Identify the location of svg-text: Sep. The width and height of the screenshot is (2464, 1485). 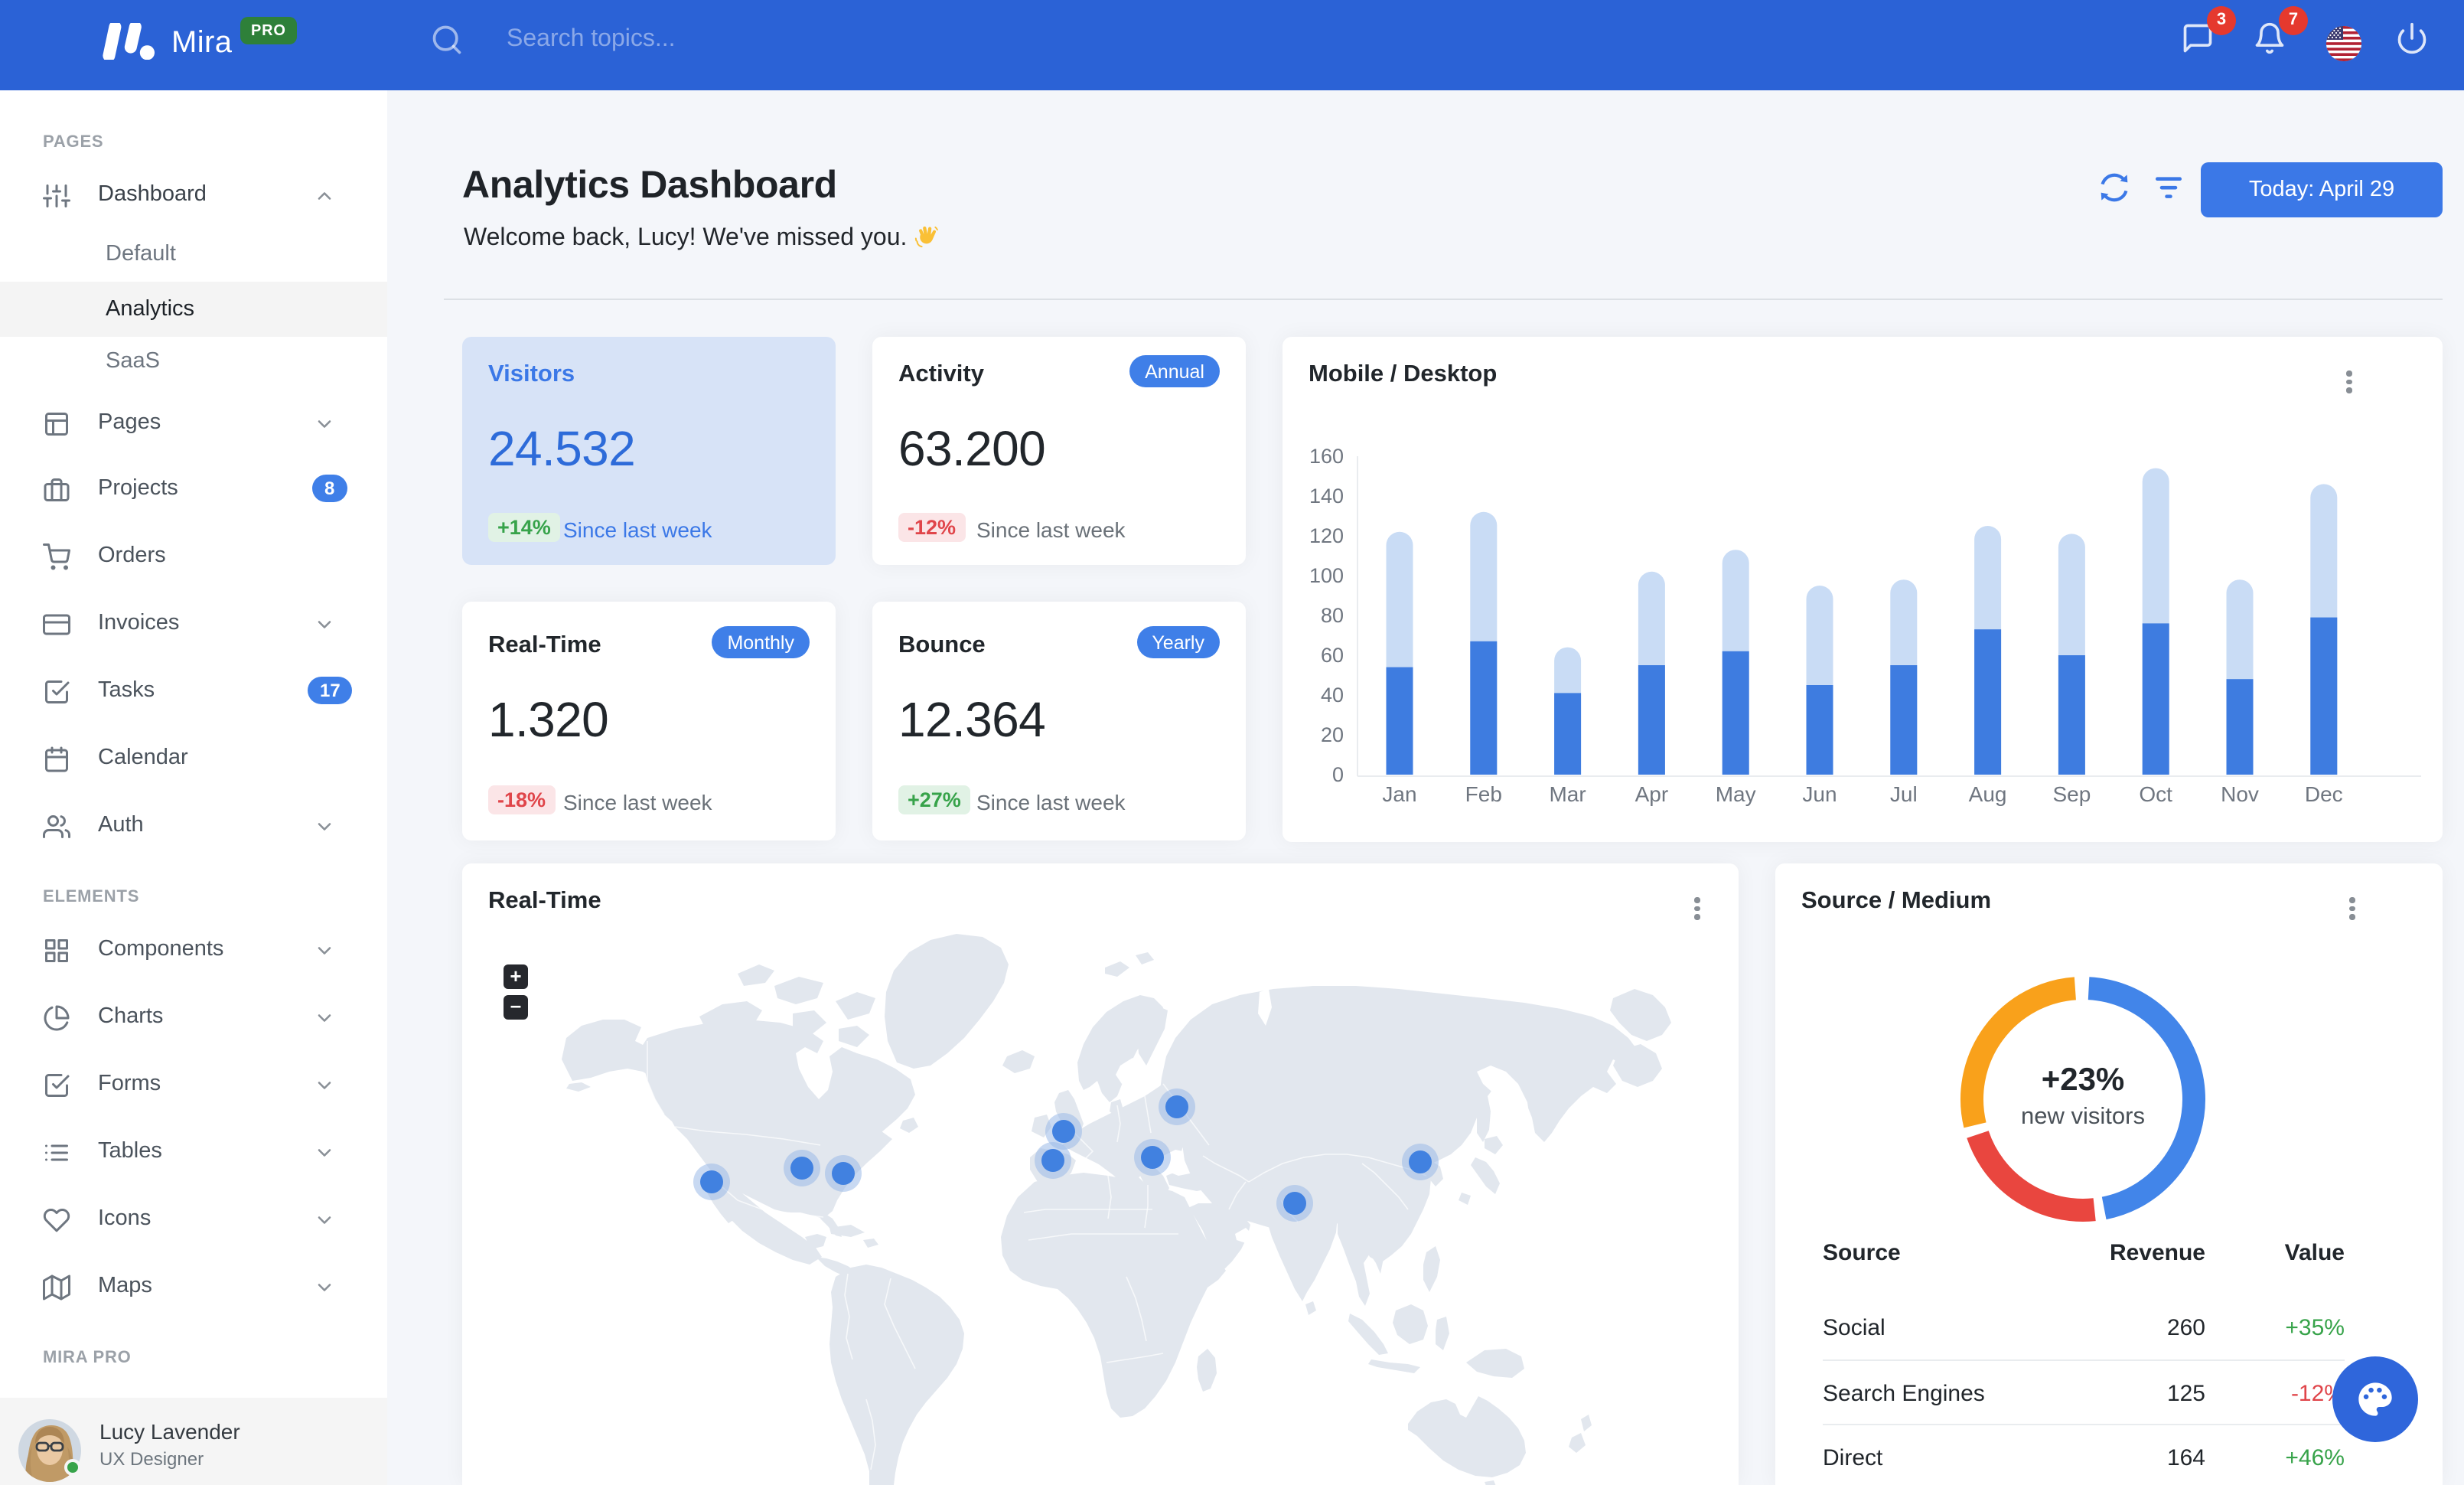
(2072, 794).